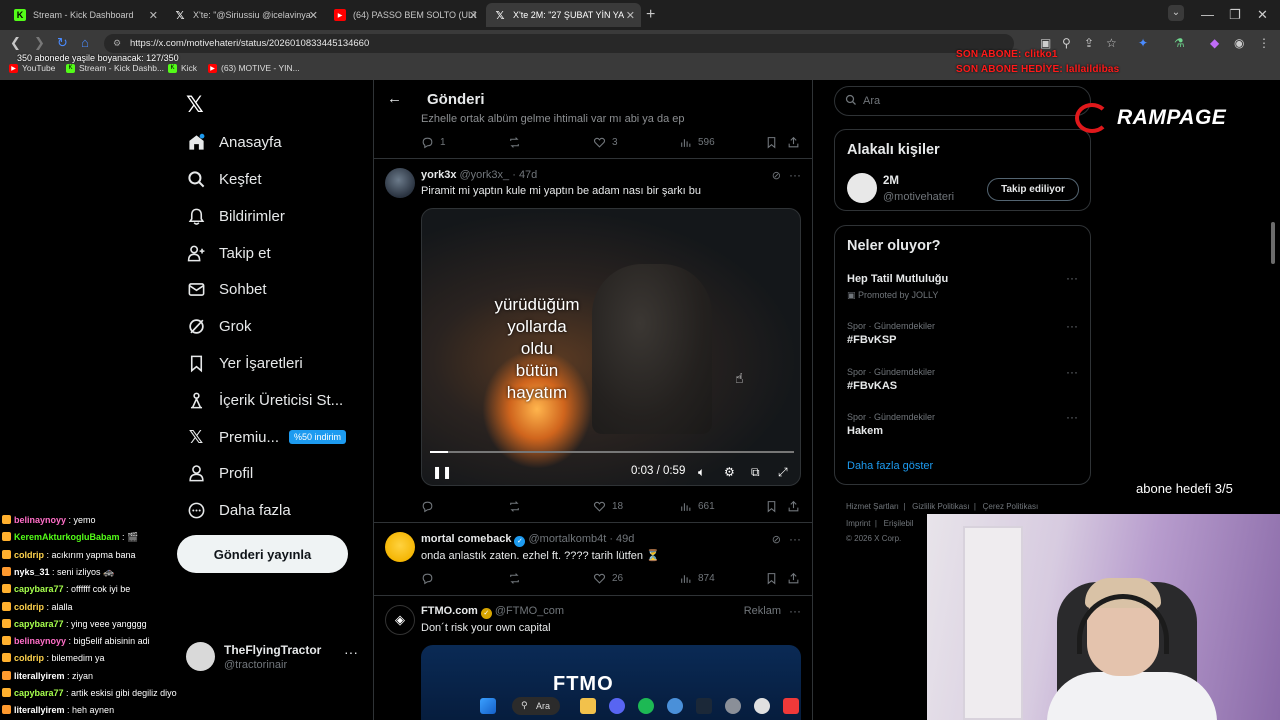 The width and height of the screenshot is (1280, 720). I want to click on taskbar-search: ⚲ Ara, so click(536, 706).